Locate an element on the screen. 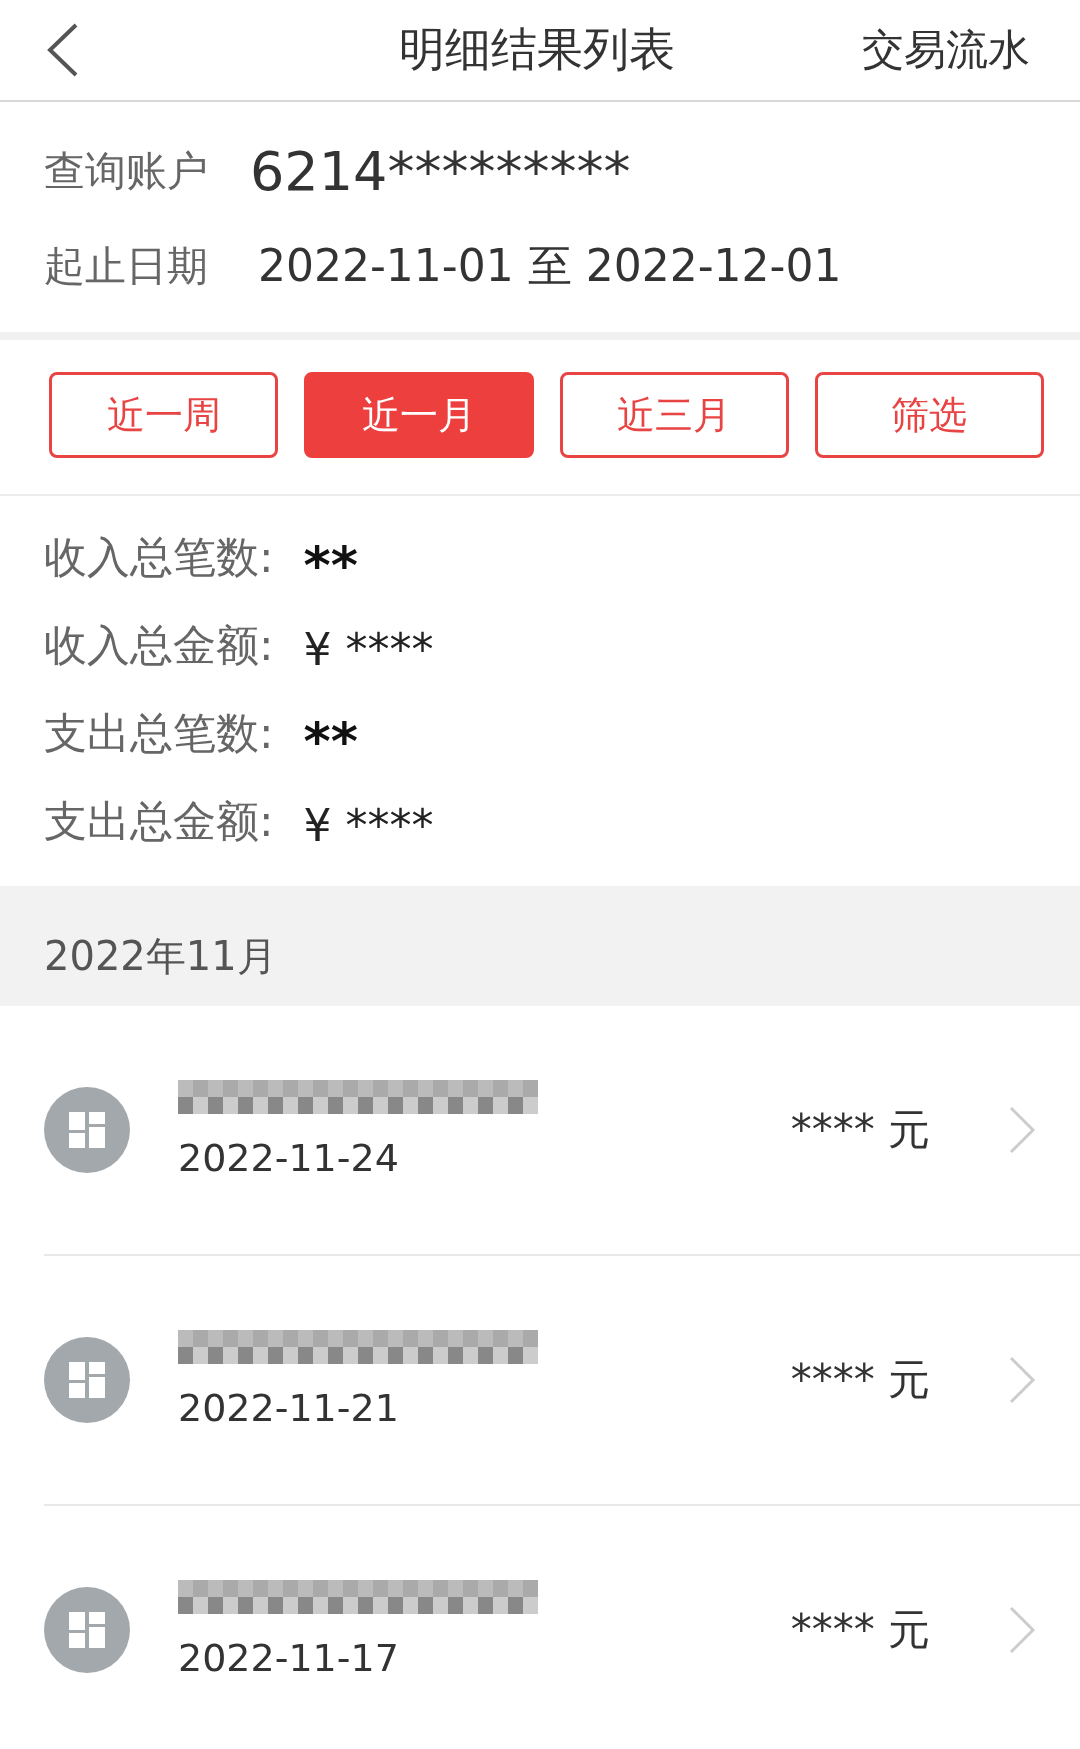 This screenshot has width=1080, height=1749. period-tab: 近一月 is located at coordinates (419, 415).